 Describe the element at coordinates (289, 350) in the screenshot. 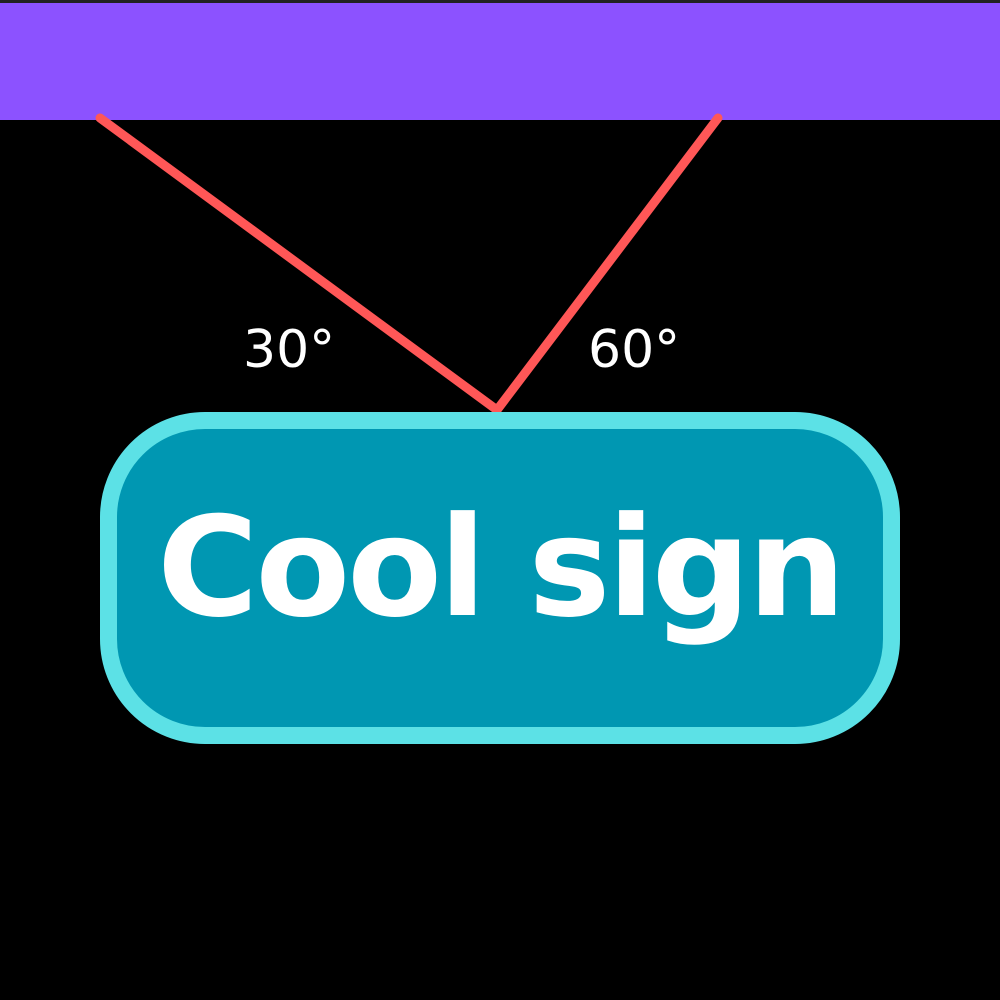

I see `left-angle-label: 30°` at that location.